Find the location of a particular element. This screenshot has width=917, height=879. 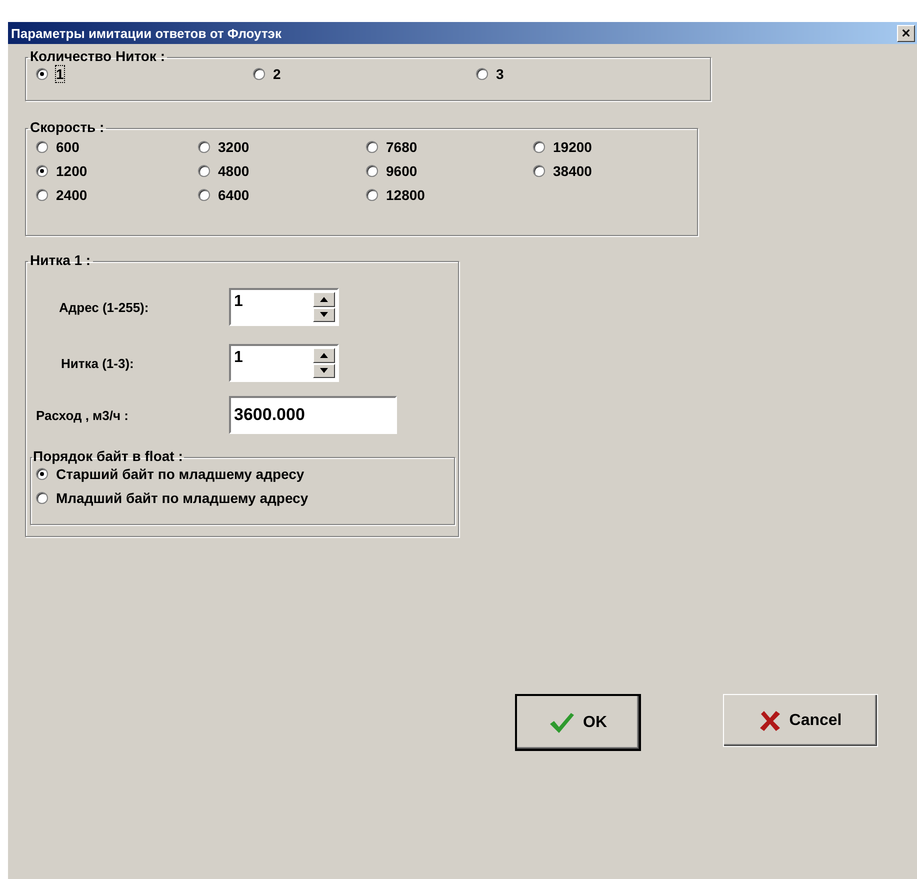

radio-label: 19200 is located at coordinates (572, 147).